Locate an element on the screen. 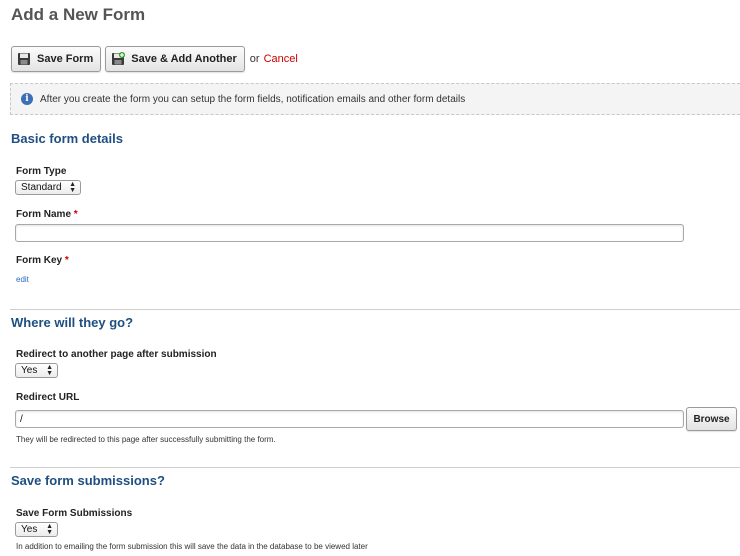 The image size is (740, 556). toolbar: Save Form Save & Add Another or Cancel is located at coordinates (154, 59).